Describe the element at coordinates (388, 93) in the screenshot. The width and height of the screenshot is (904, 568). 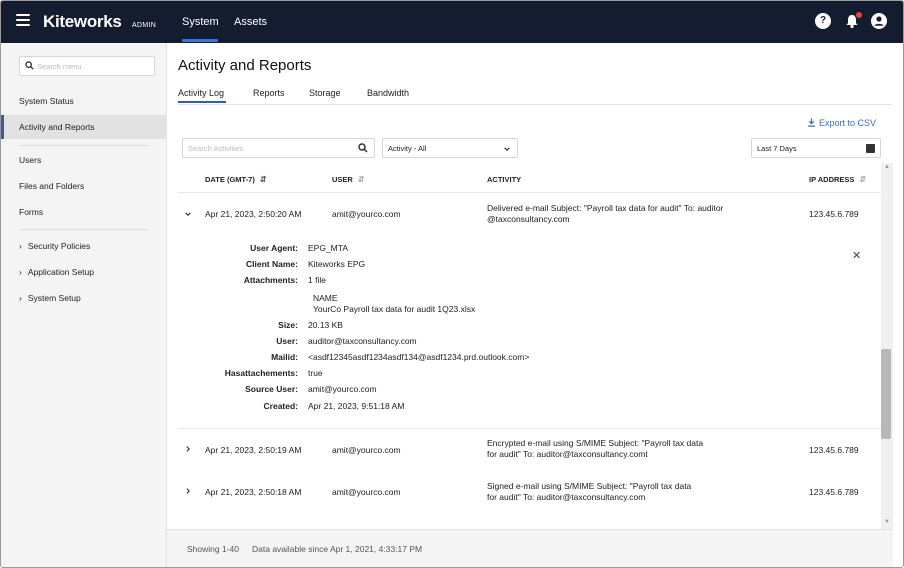
I see `tab-bandwidth: Bandwidth` at that location.